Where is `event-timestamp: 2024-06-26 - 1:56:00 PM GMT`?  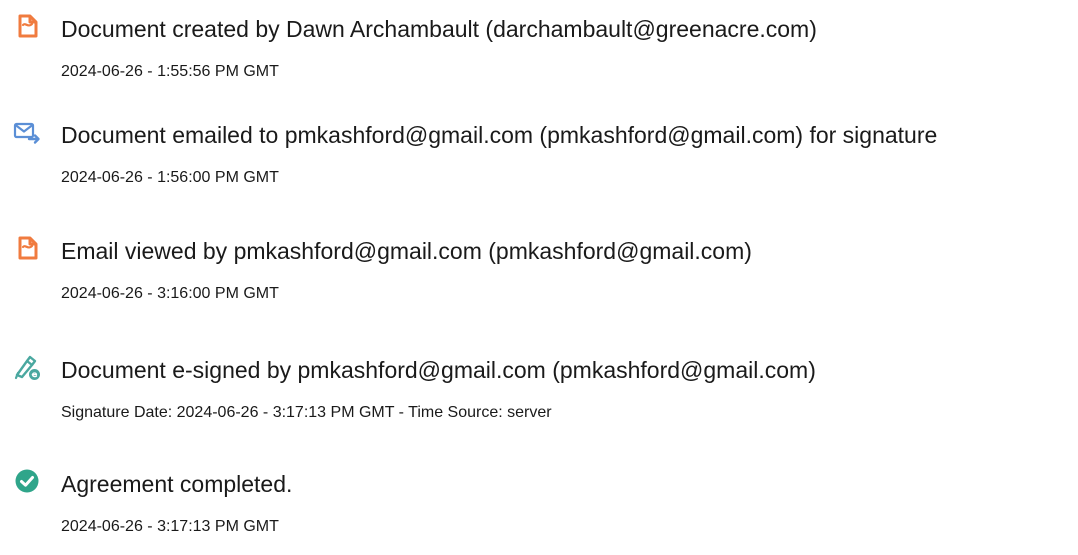
event-timestamp: 2024-06-26 - 1:56:00 PM GMT is located at coordinates (170, 177).